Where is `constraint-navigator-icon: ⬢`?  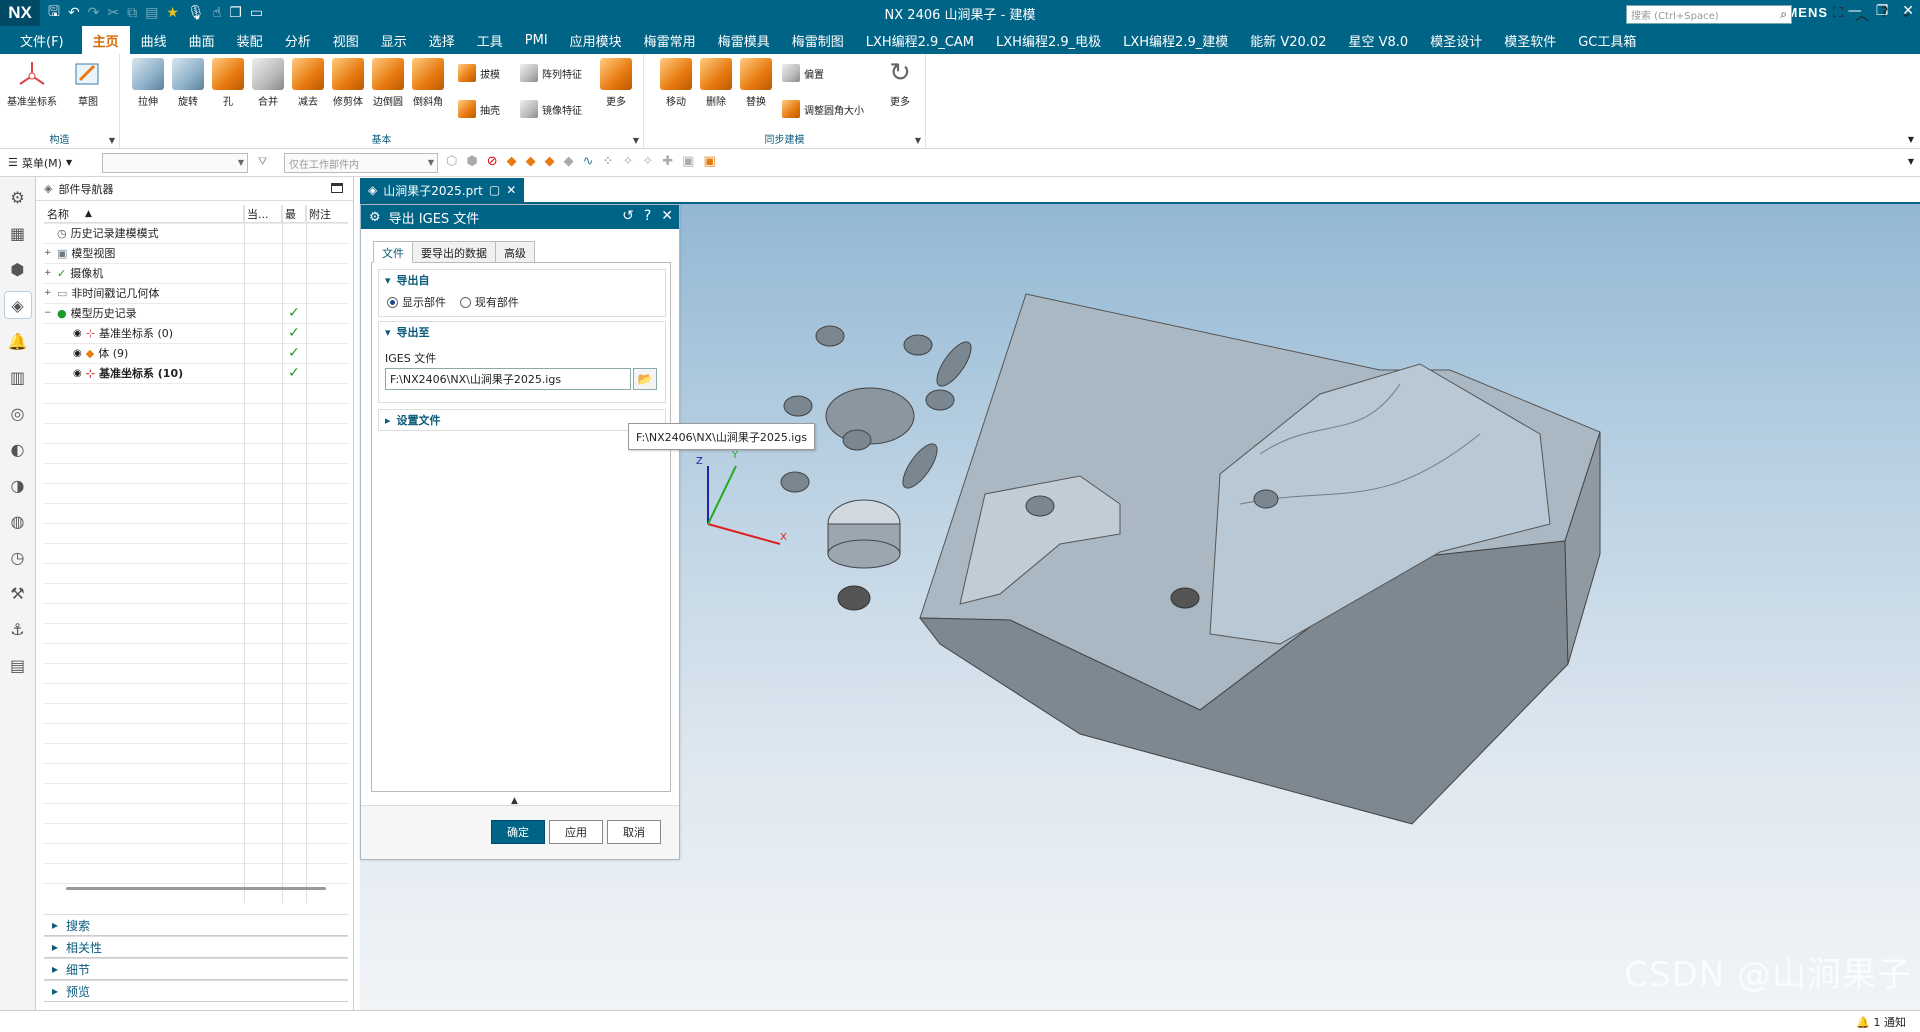
constraint-navigator-icon: ⬢ is located at coordinates (18, 269).